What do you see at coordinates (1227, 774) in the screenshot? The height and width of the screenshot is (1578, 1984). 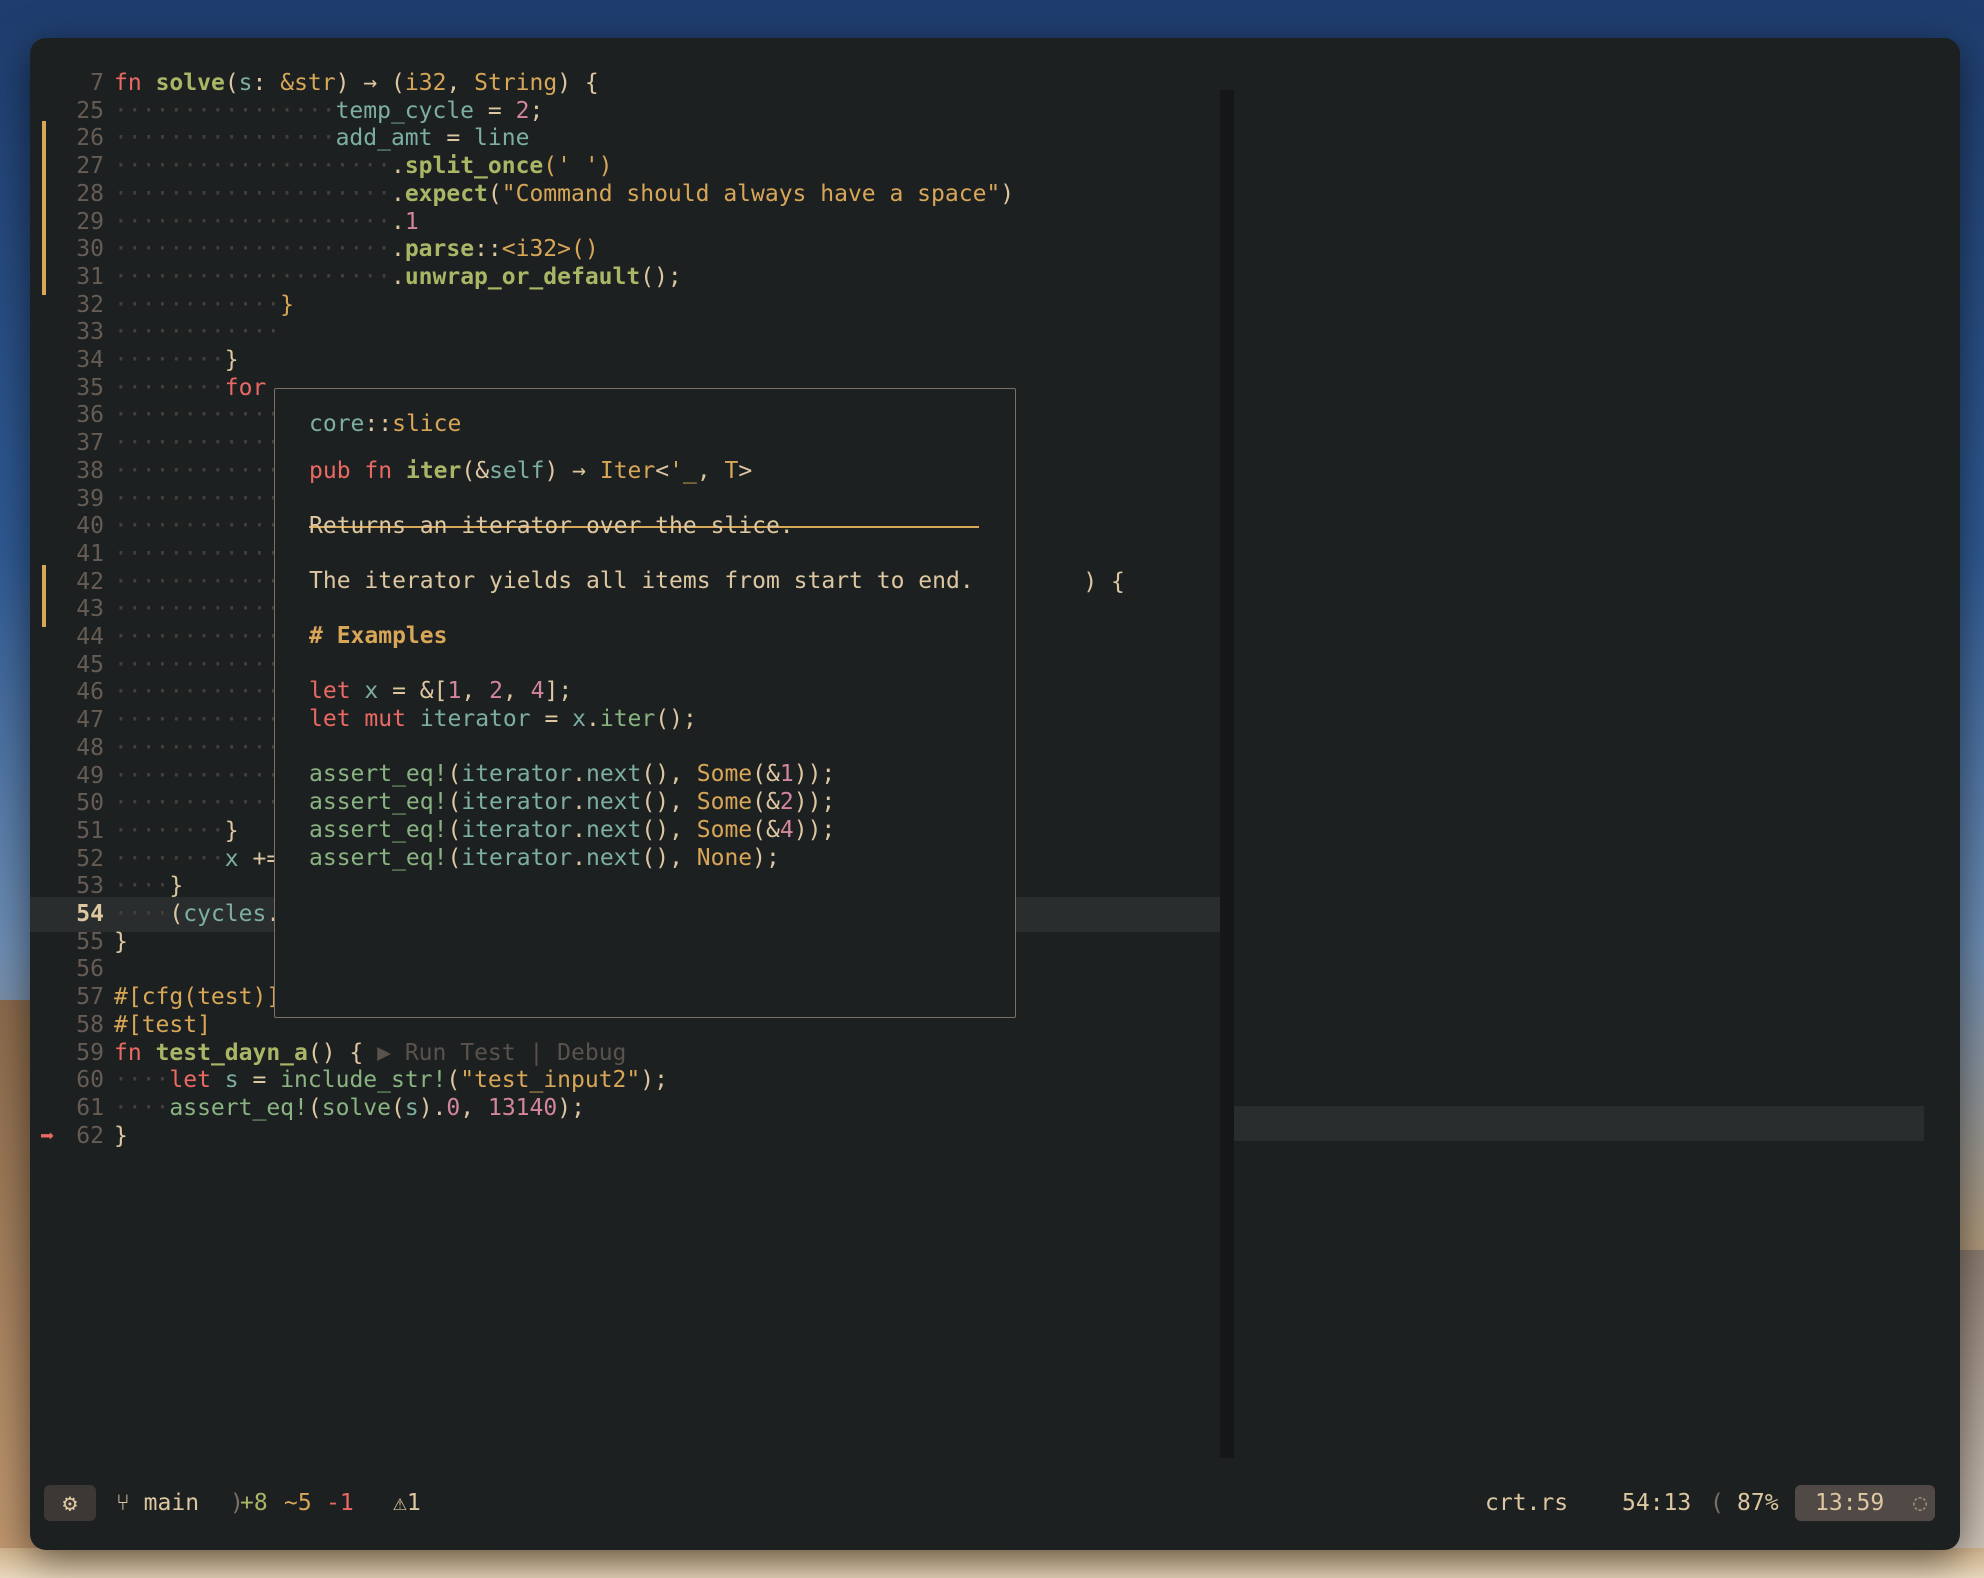 I see `split-divider` at bounding box center [1227, 774].